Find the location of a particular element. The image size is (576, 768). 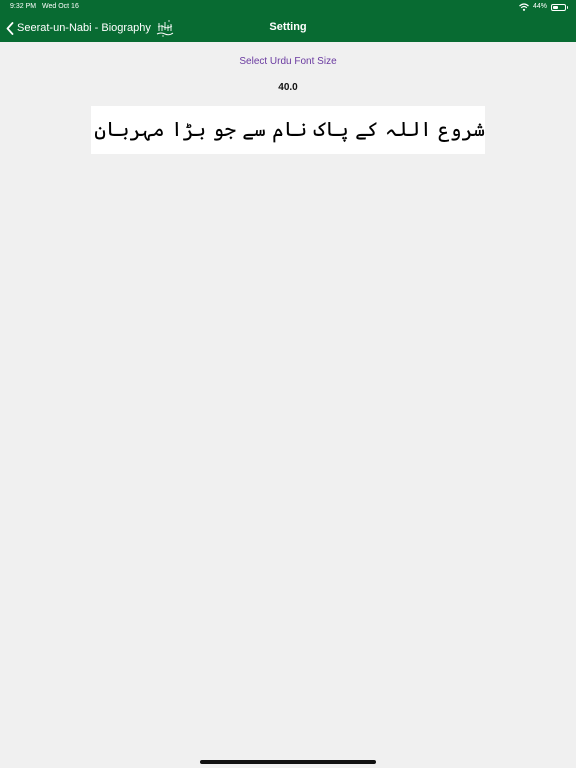

wifi-icon is located at coordinates (524, 7).